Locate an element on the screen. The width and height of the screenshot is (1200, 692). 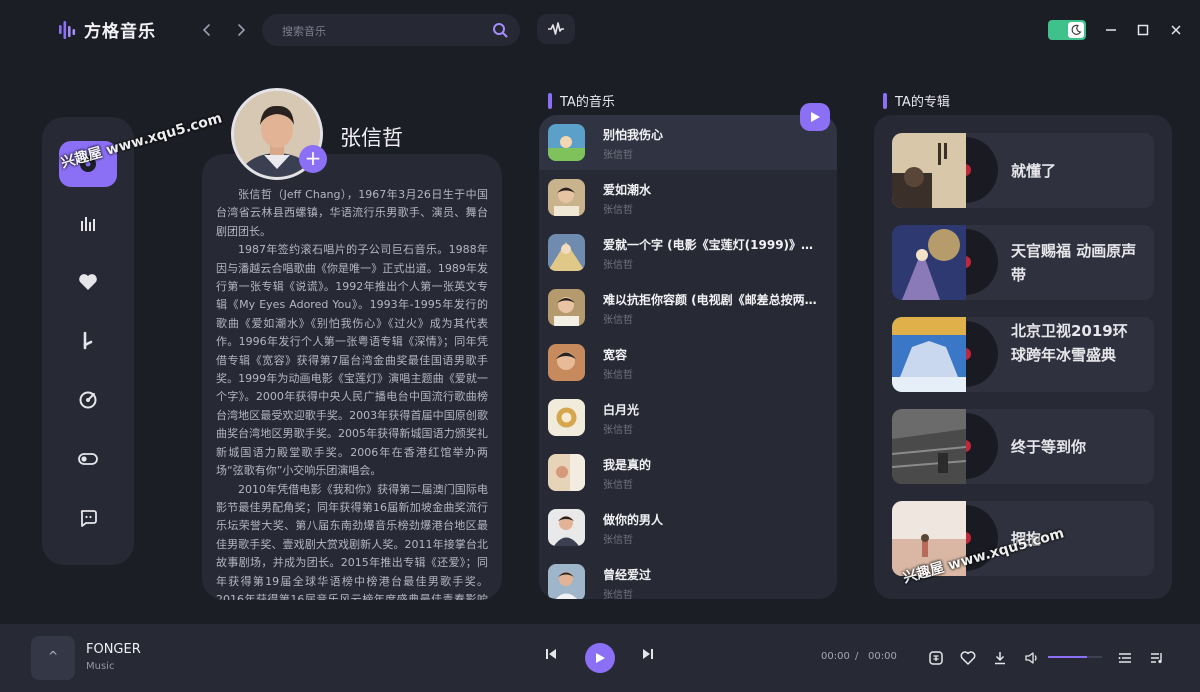
maximize-button is located at coordinates (1143, 30).